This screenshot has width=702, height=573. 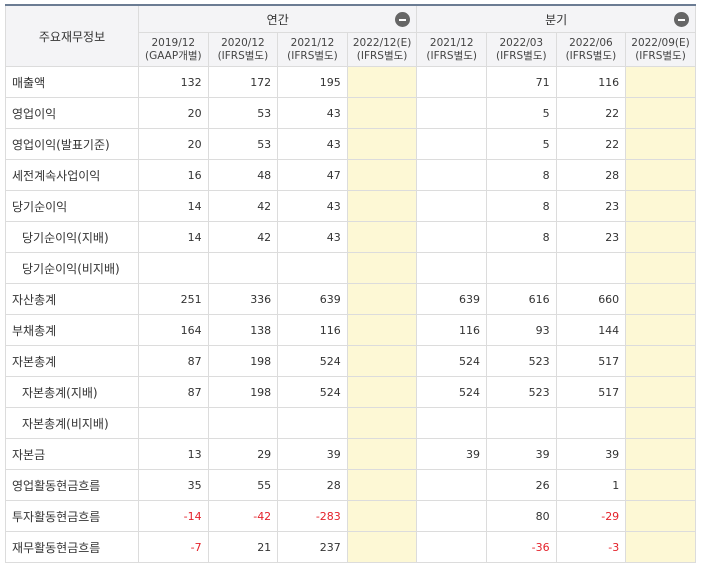 What do you see at coordinates (312, 175) in the screenshot?
I see `value-cell: 47` at bounding box center [312, 175].